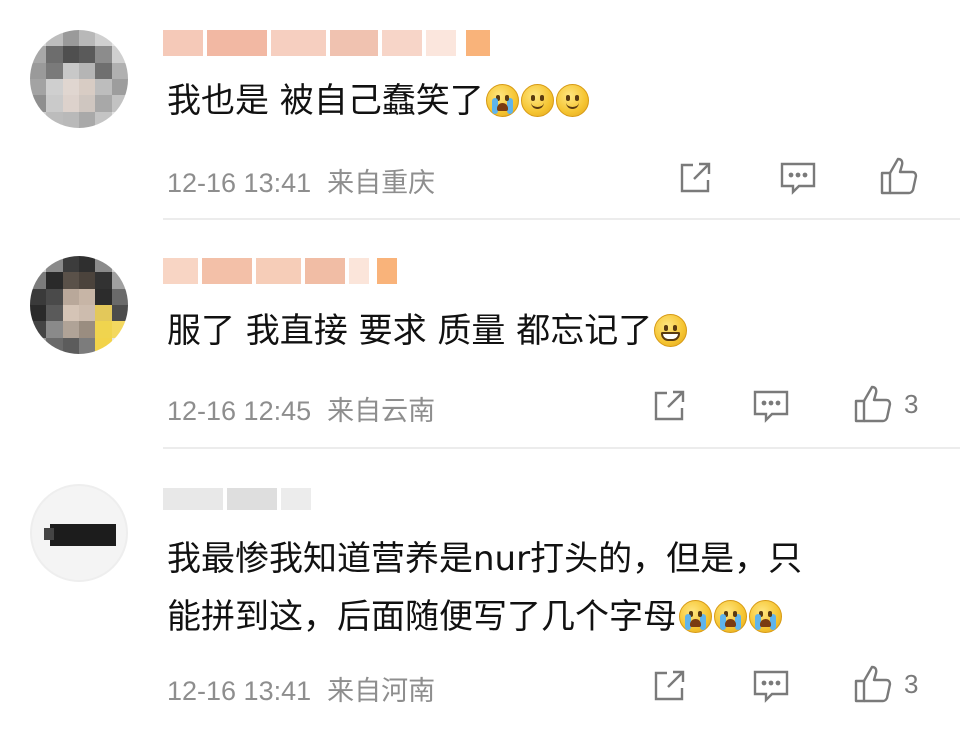 The image size is (960, 739). Describe the element at coordinates (484, 588) in the screenshot. I see `comment-text: 我最惨我知道营养是nur打头的，但是，只 能拼到这，后面随便写了几个字母` at that location.